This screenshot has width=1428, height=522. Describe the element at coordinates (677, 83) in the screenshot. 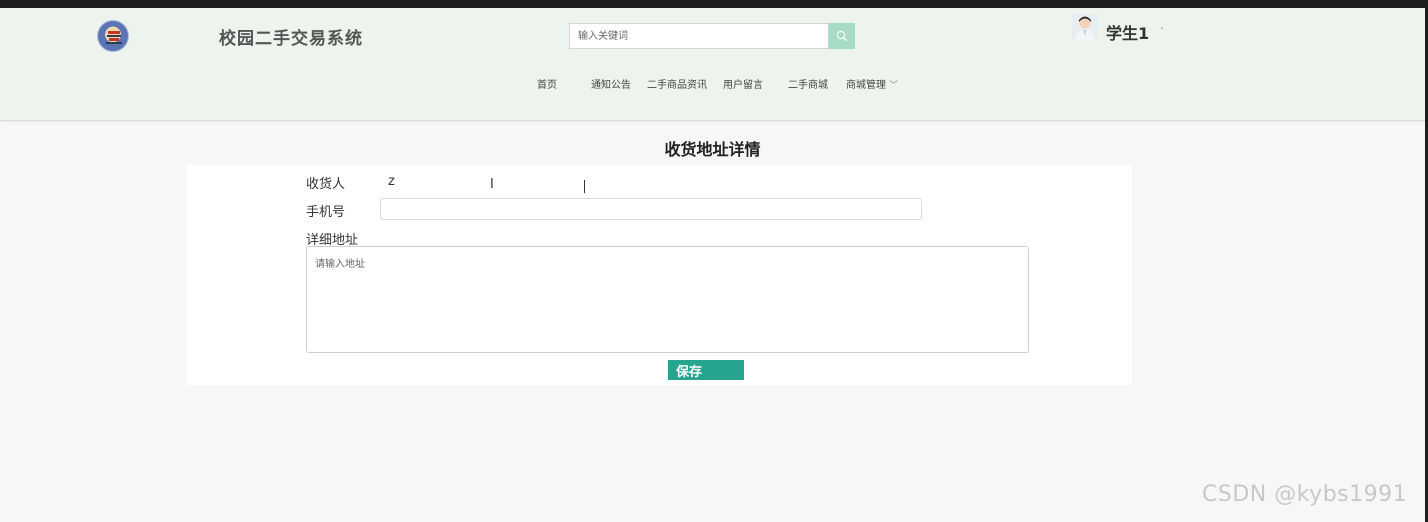

I see `nav-item-goods-news: 二手商品资讯` at that location.